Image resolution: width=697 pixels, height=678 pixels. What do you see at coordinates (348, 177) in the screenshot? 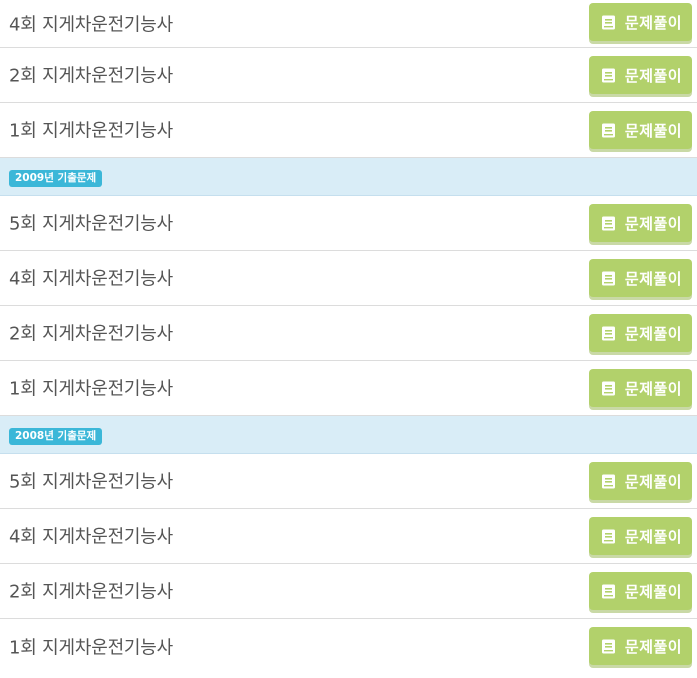
I see `year-section-header: 2009년 기출문제` at bounding box center [348, 177].